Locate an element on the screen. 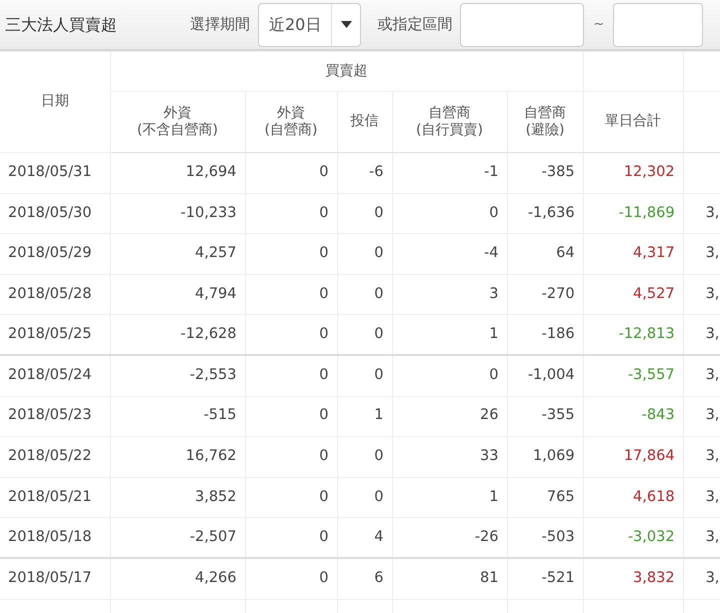 Image resolution: width=720 pixels, height=613 pixels. table-cell: 26 is located at coordinates (449, 416).